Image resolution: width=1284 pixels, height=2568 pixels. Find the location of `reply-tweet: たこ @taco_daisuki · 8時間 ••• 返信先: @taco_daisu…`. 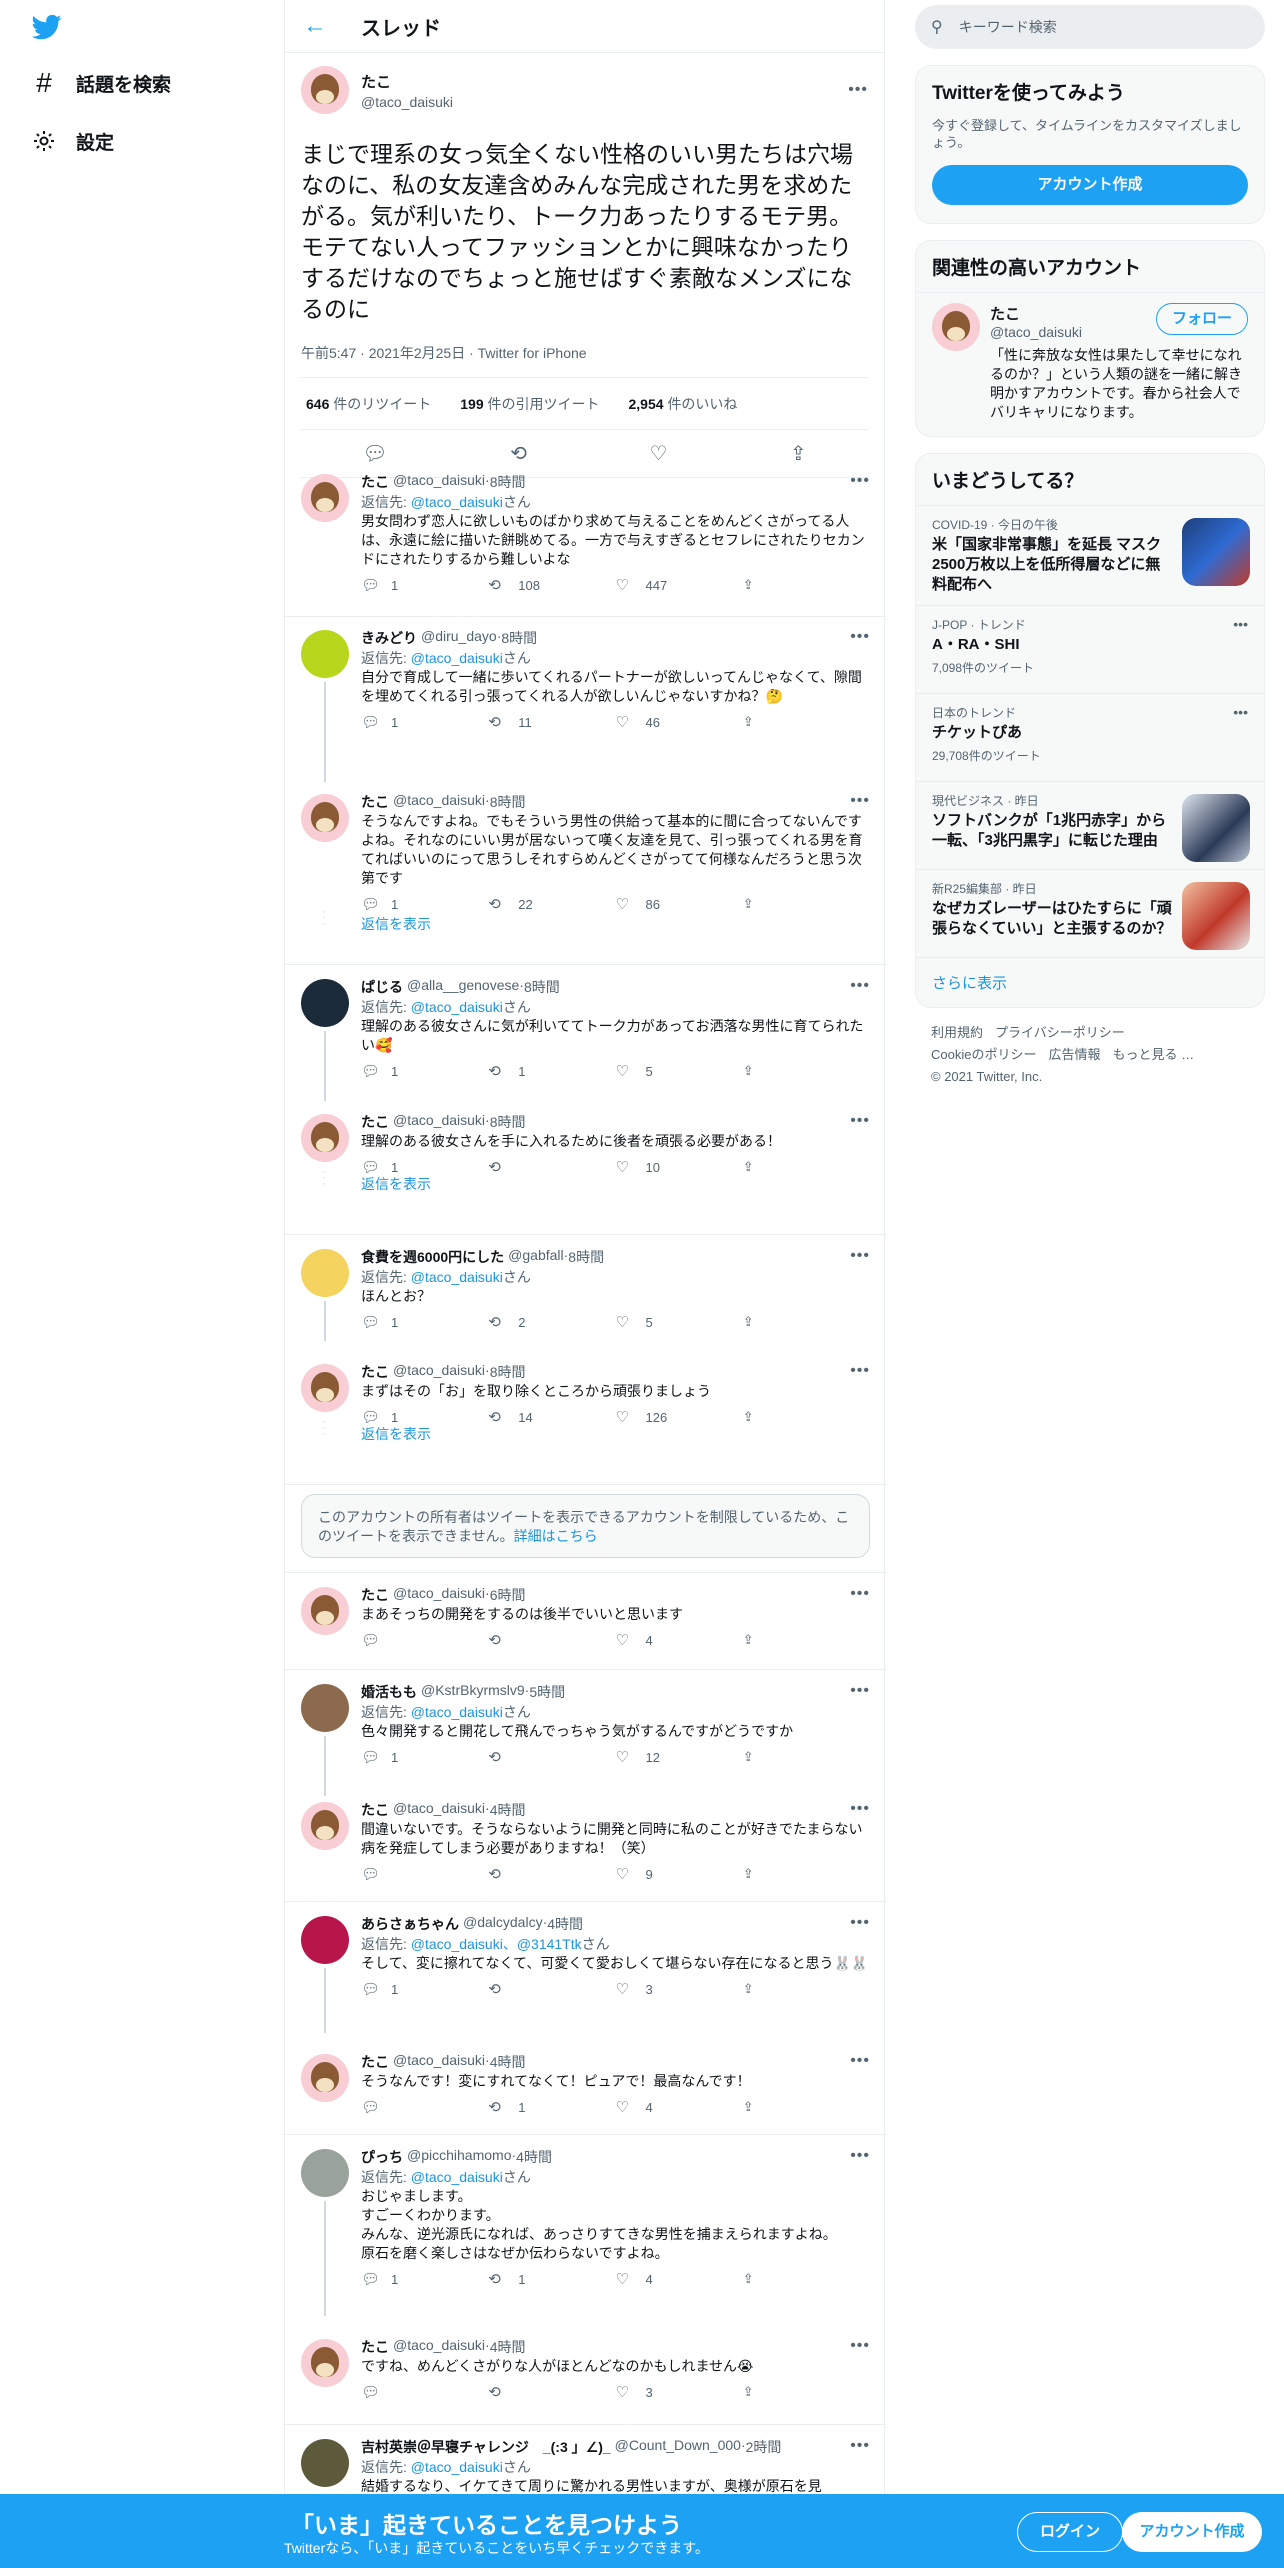

reply-tweet: たこ @taco_daisuki · 8時間 ••• 返信先: @taco_daisu… is located at coordinates (585, 538).